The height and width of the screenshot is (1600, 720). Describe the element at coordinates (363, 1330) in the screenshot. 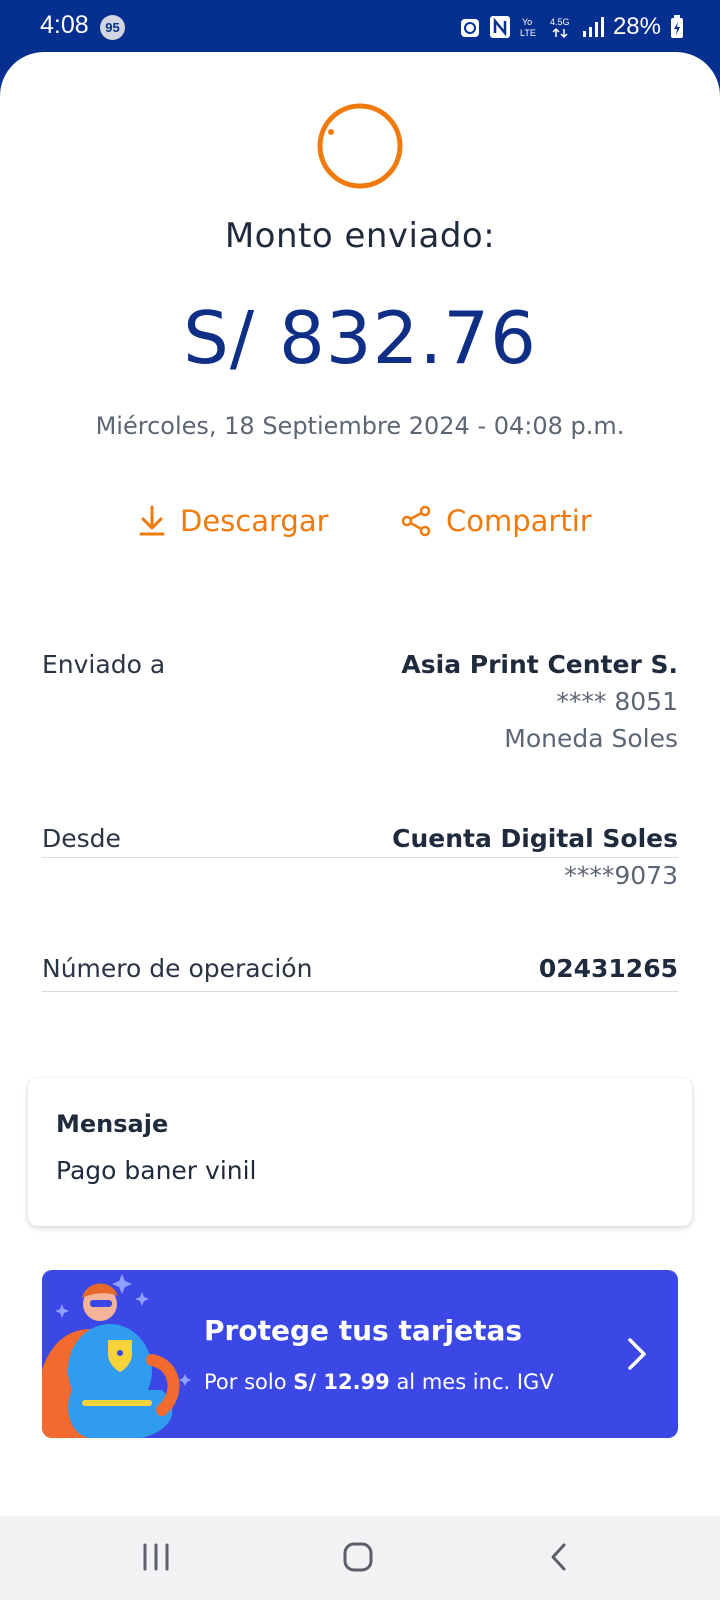

I see `promo-title: Protege tus tarjetas` at that location.